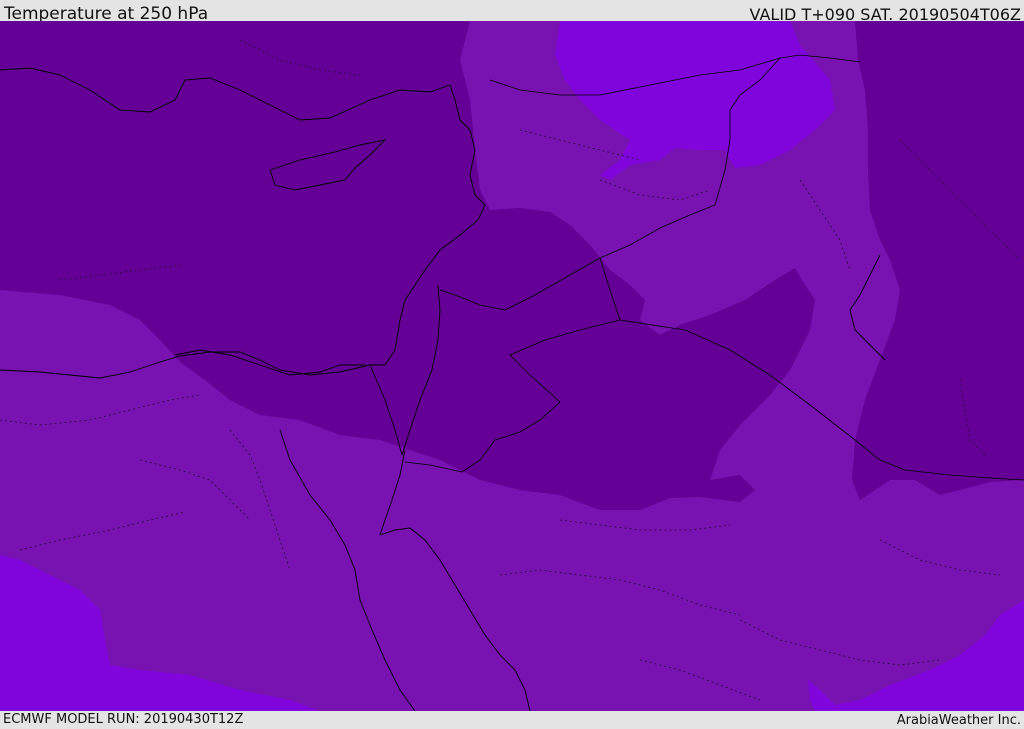 The width and height of the screenshot is (1024, 729). I want to click on brand-credit: ArabiaWeather Inc., so click(958, 720).